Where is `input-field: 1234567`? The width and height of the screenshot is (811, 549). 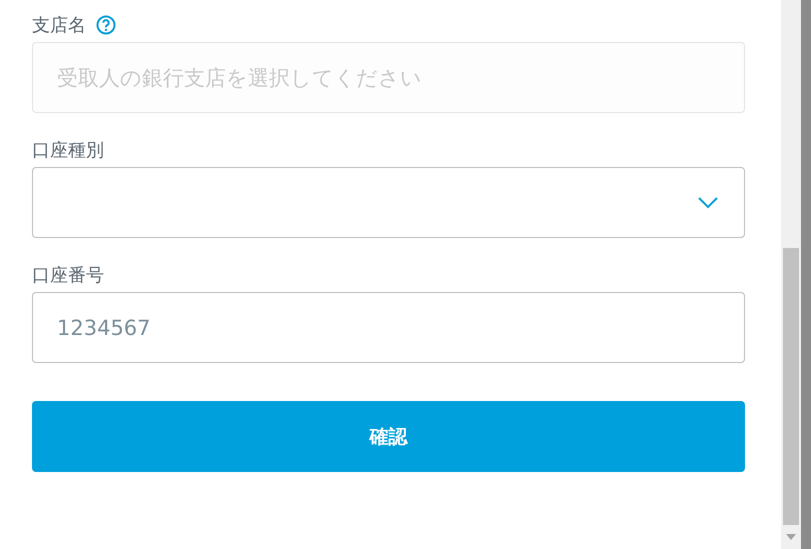 input-field: 1234567 is located at coordinates (388, 327).